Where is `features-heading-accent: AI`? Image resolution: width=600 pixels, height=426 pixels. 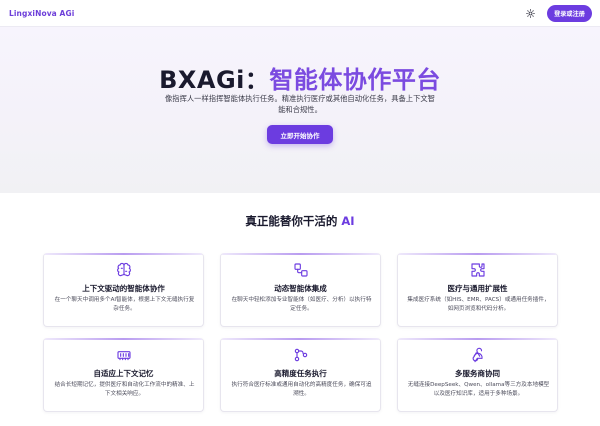
features-heading-accent: AI is located at coordinates (348, 221).